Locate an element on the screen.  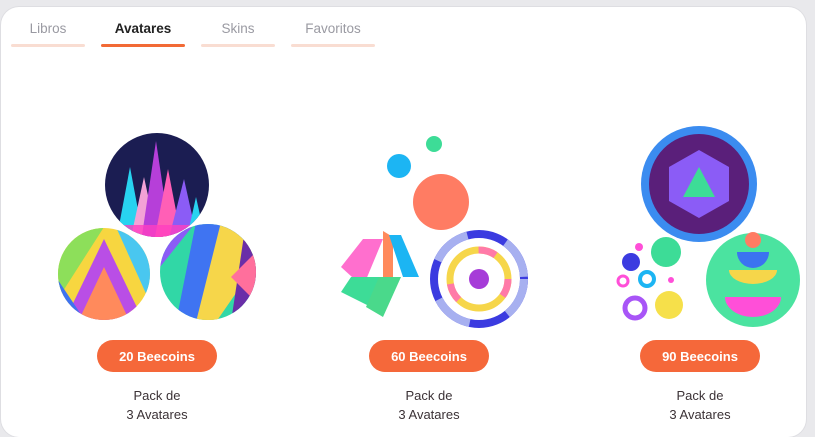
tab-favoritos: Favoritos is located at coordinates (333, 38).